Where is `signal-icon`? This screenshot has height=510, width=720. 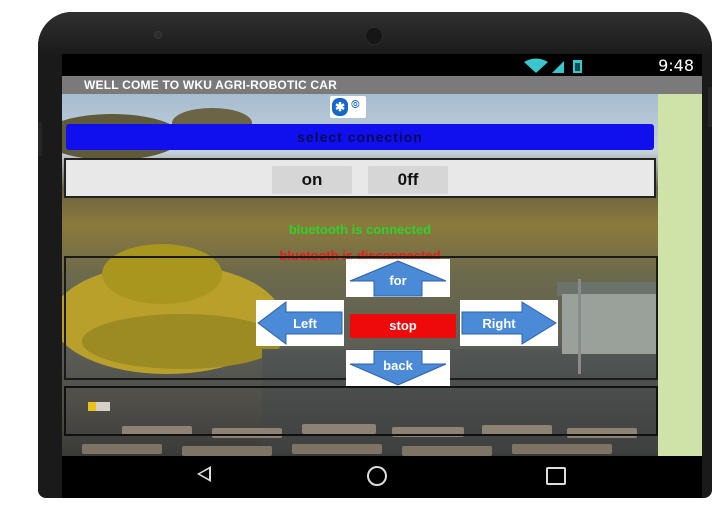
signal-icon is located at coordinates (558, 67).